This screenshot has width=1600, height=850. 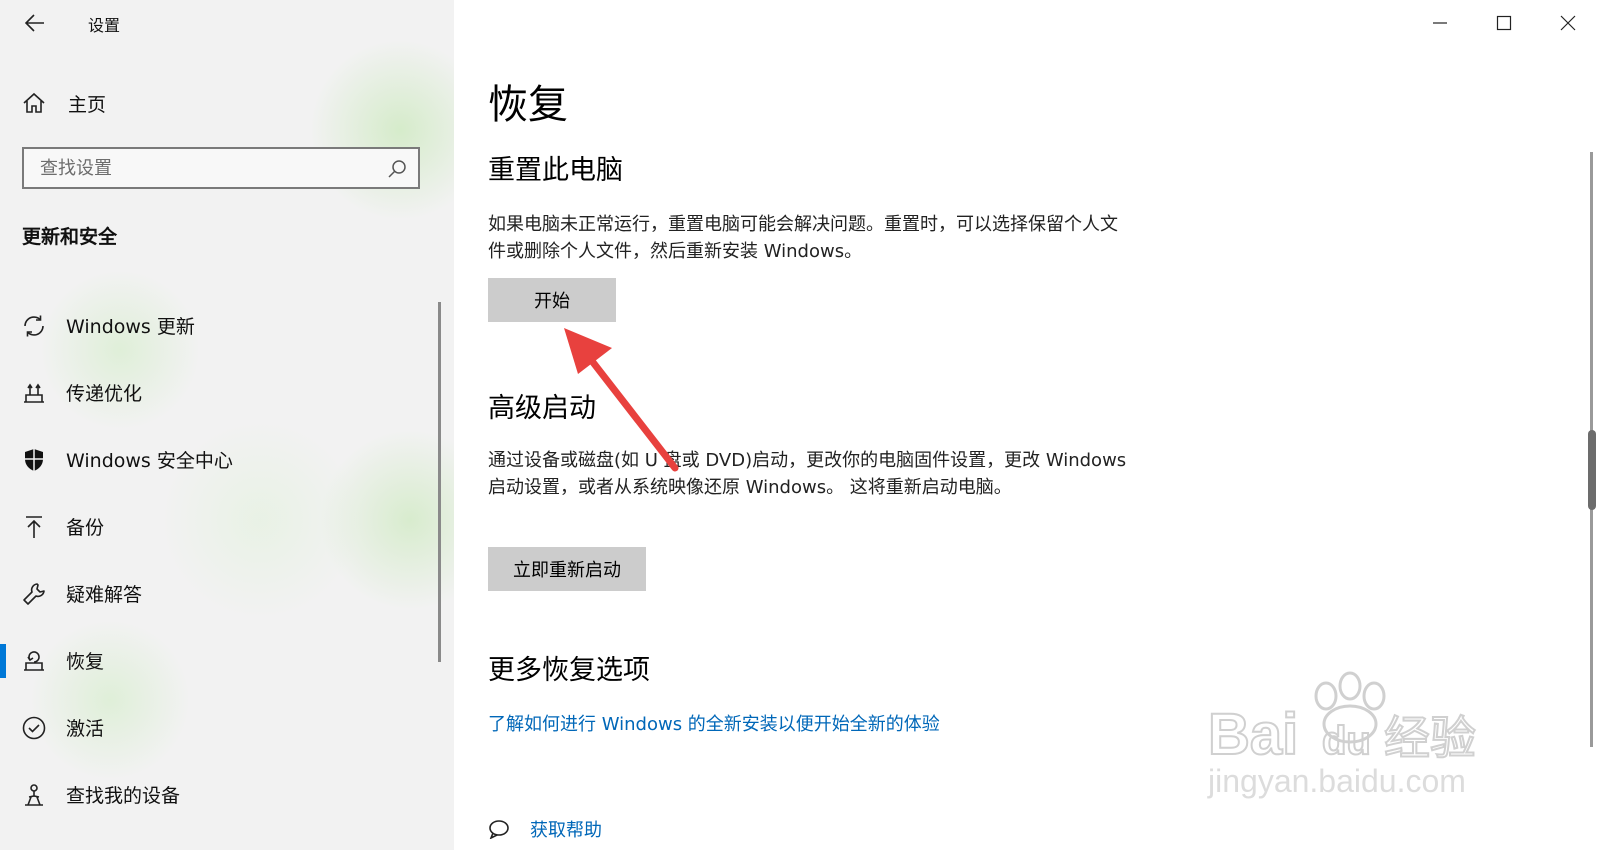 What do you see at coordinates (34, 594) in the screenshot?
I see `wrench-icon` at bounding box center [34, 594].